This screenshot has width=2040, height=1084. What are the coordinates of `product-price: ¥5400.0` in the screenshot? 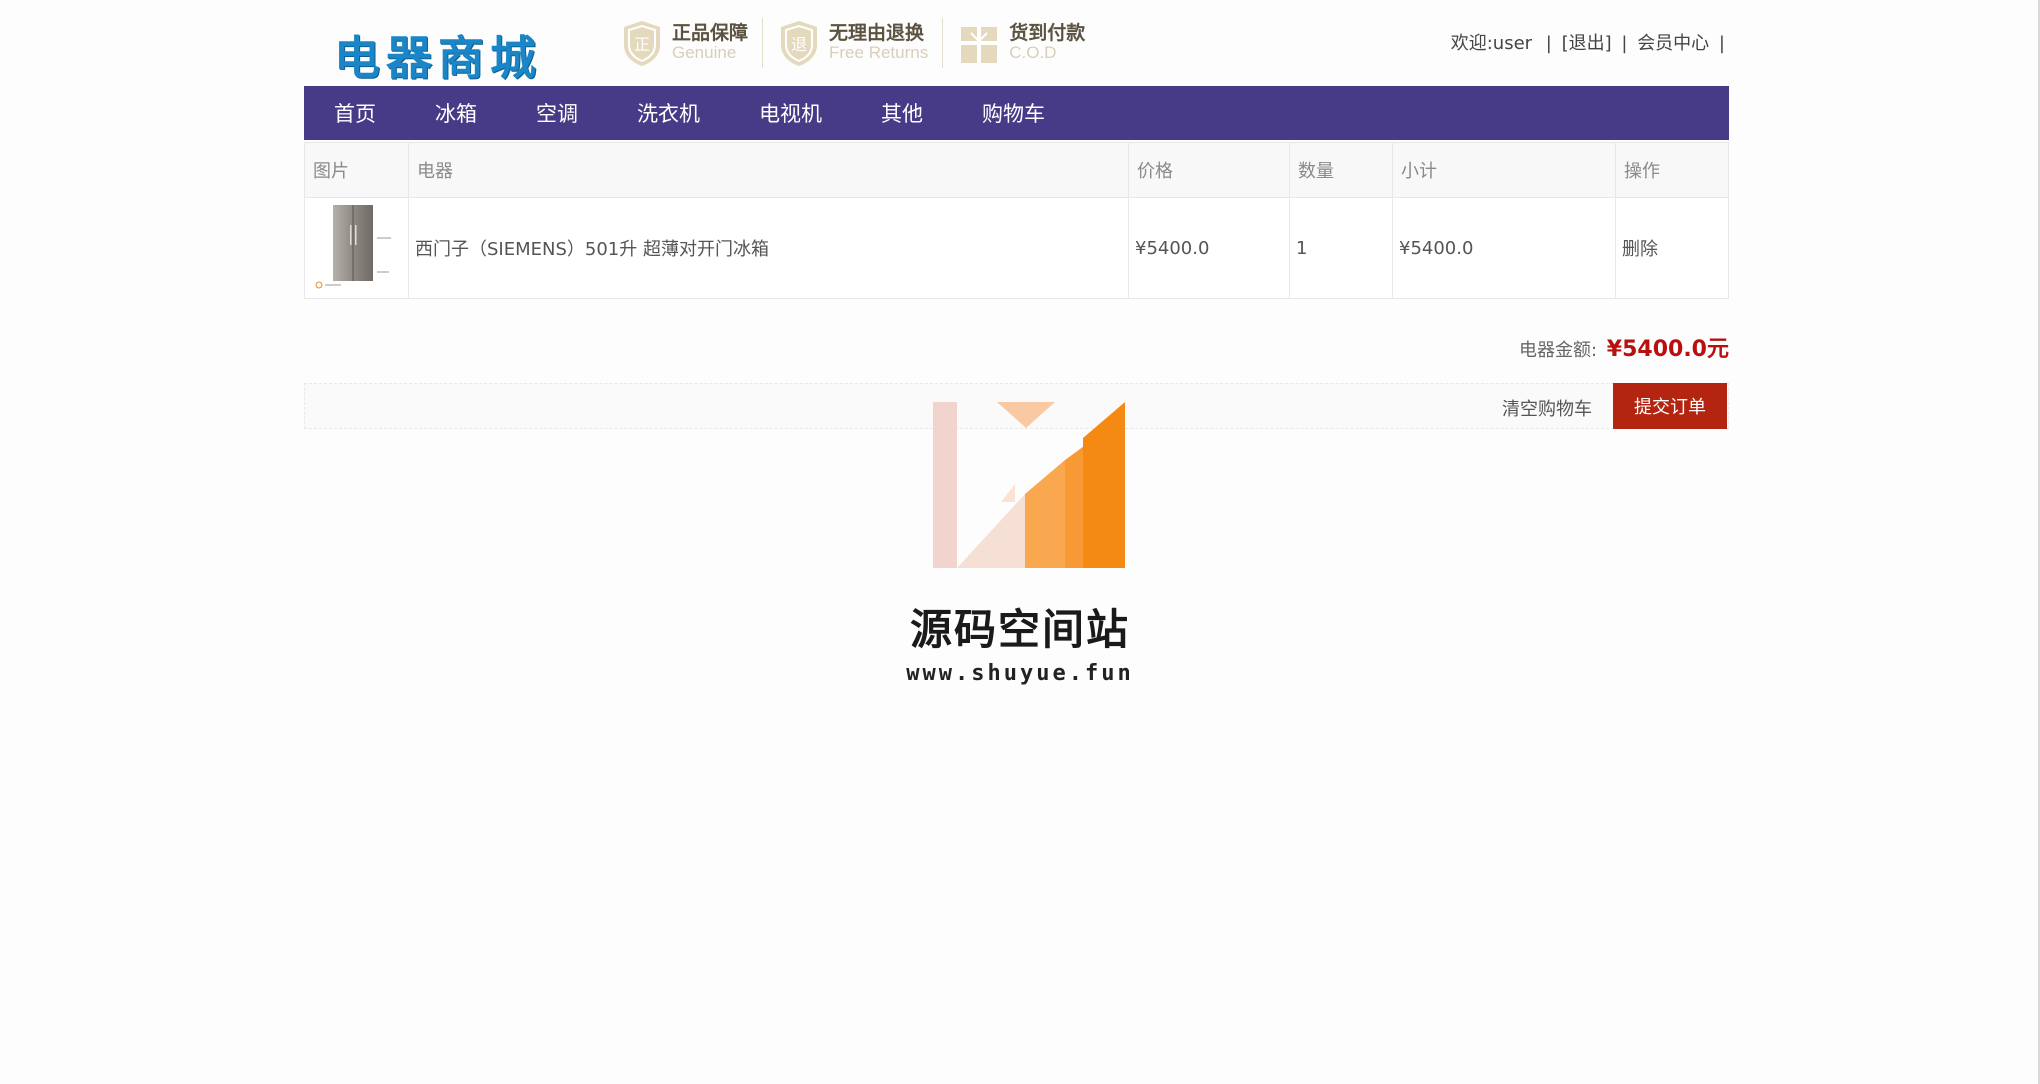 It's located at (1209, 248).